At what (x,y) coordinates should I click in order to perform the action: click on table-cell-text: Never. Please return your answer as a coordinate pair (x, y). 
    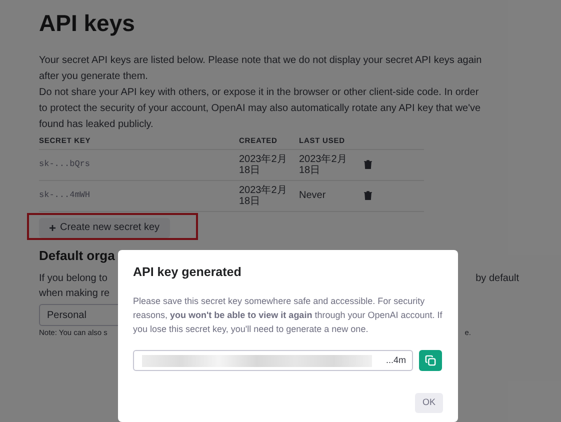
    Looking at the image, I should click on (313, 196).